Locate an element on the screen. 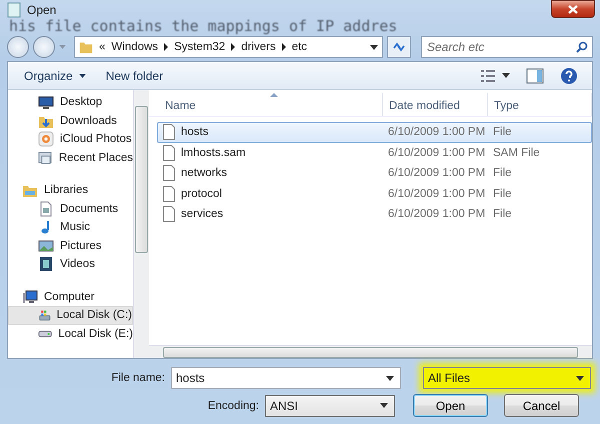 This screenshot has height=424, width=600. picture-icon is located at coordinates (46, 246).